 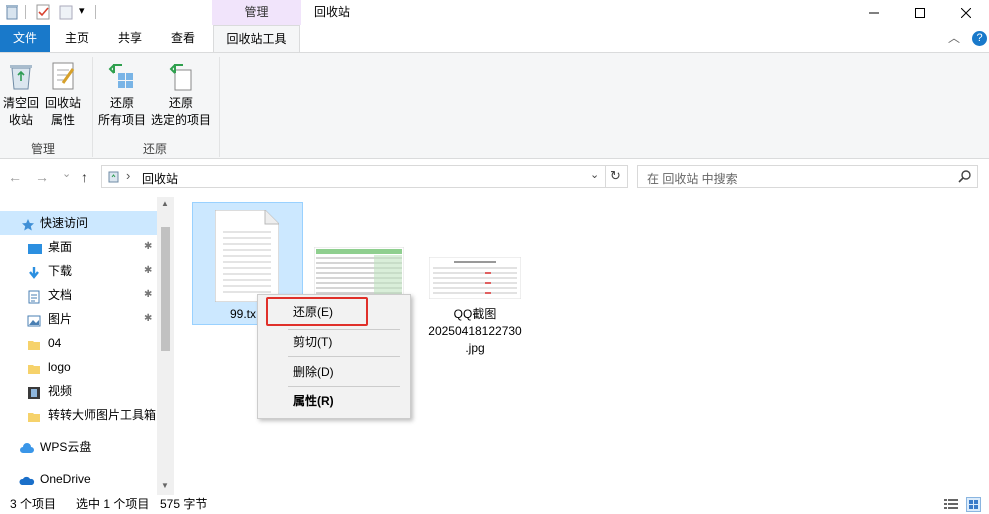 What do you see at coordinates (113, 176) in the screenshot?
I see `recycle-bin-small-icon` at bounding box center [113, 176].